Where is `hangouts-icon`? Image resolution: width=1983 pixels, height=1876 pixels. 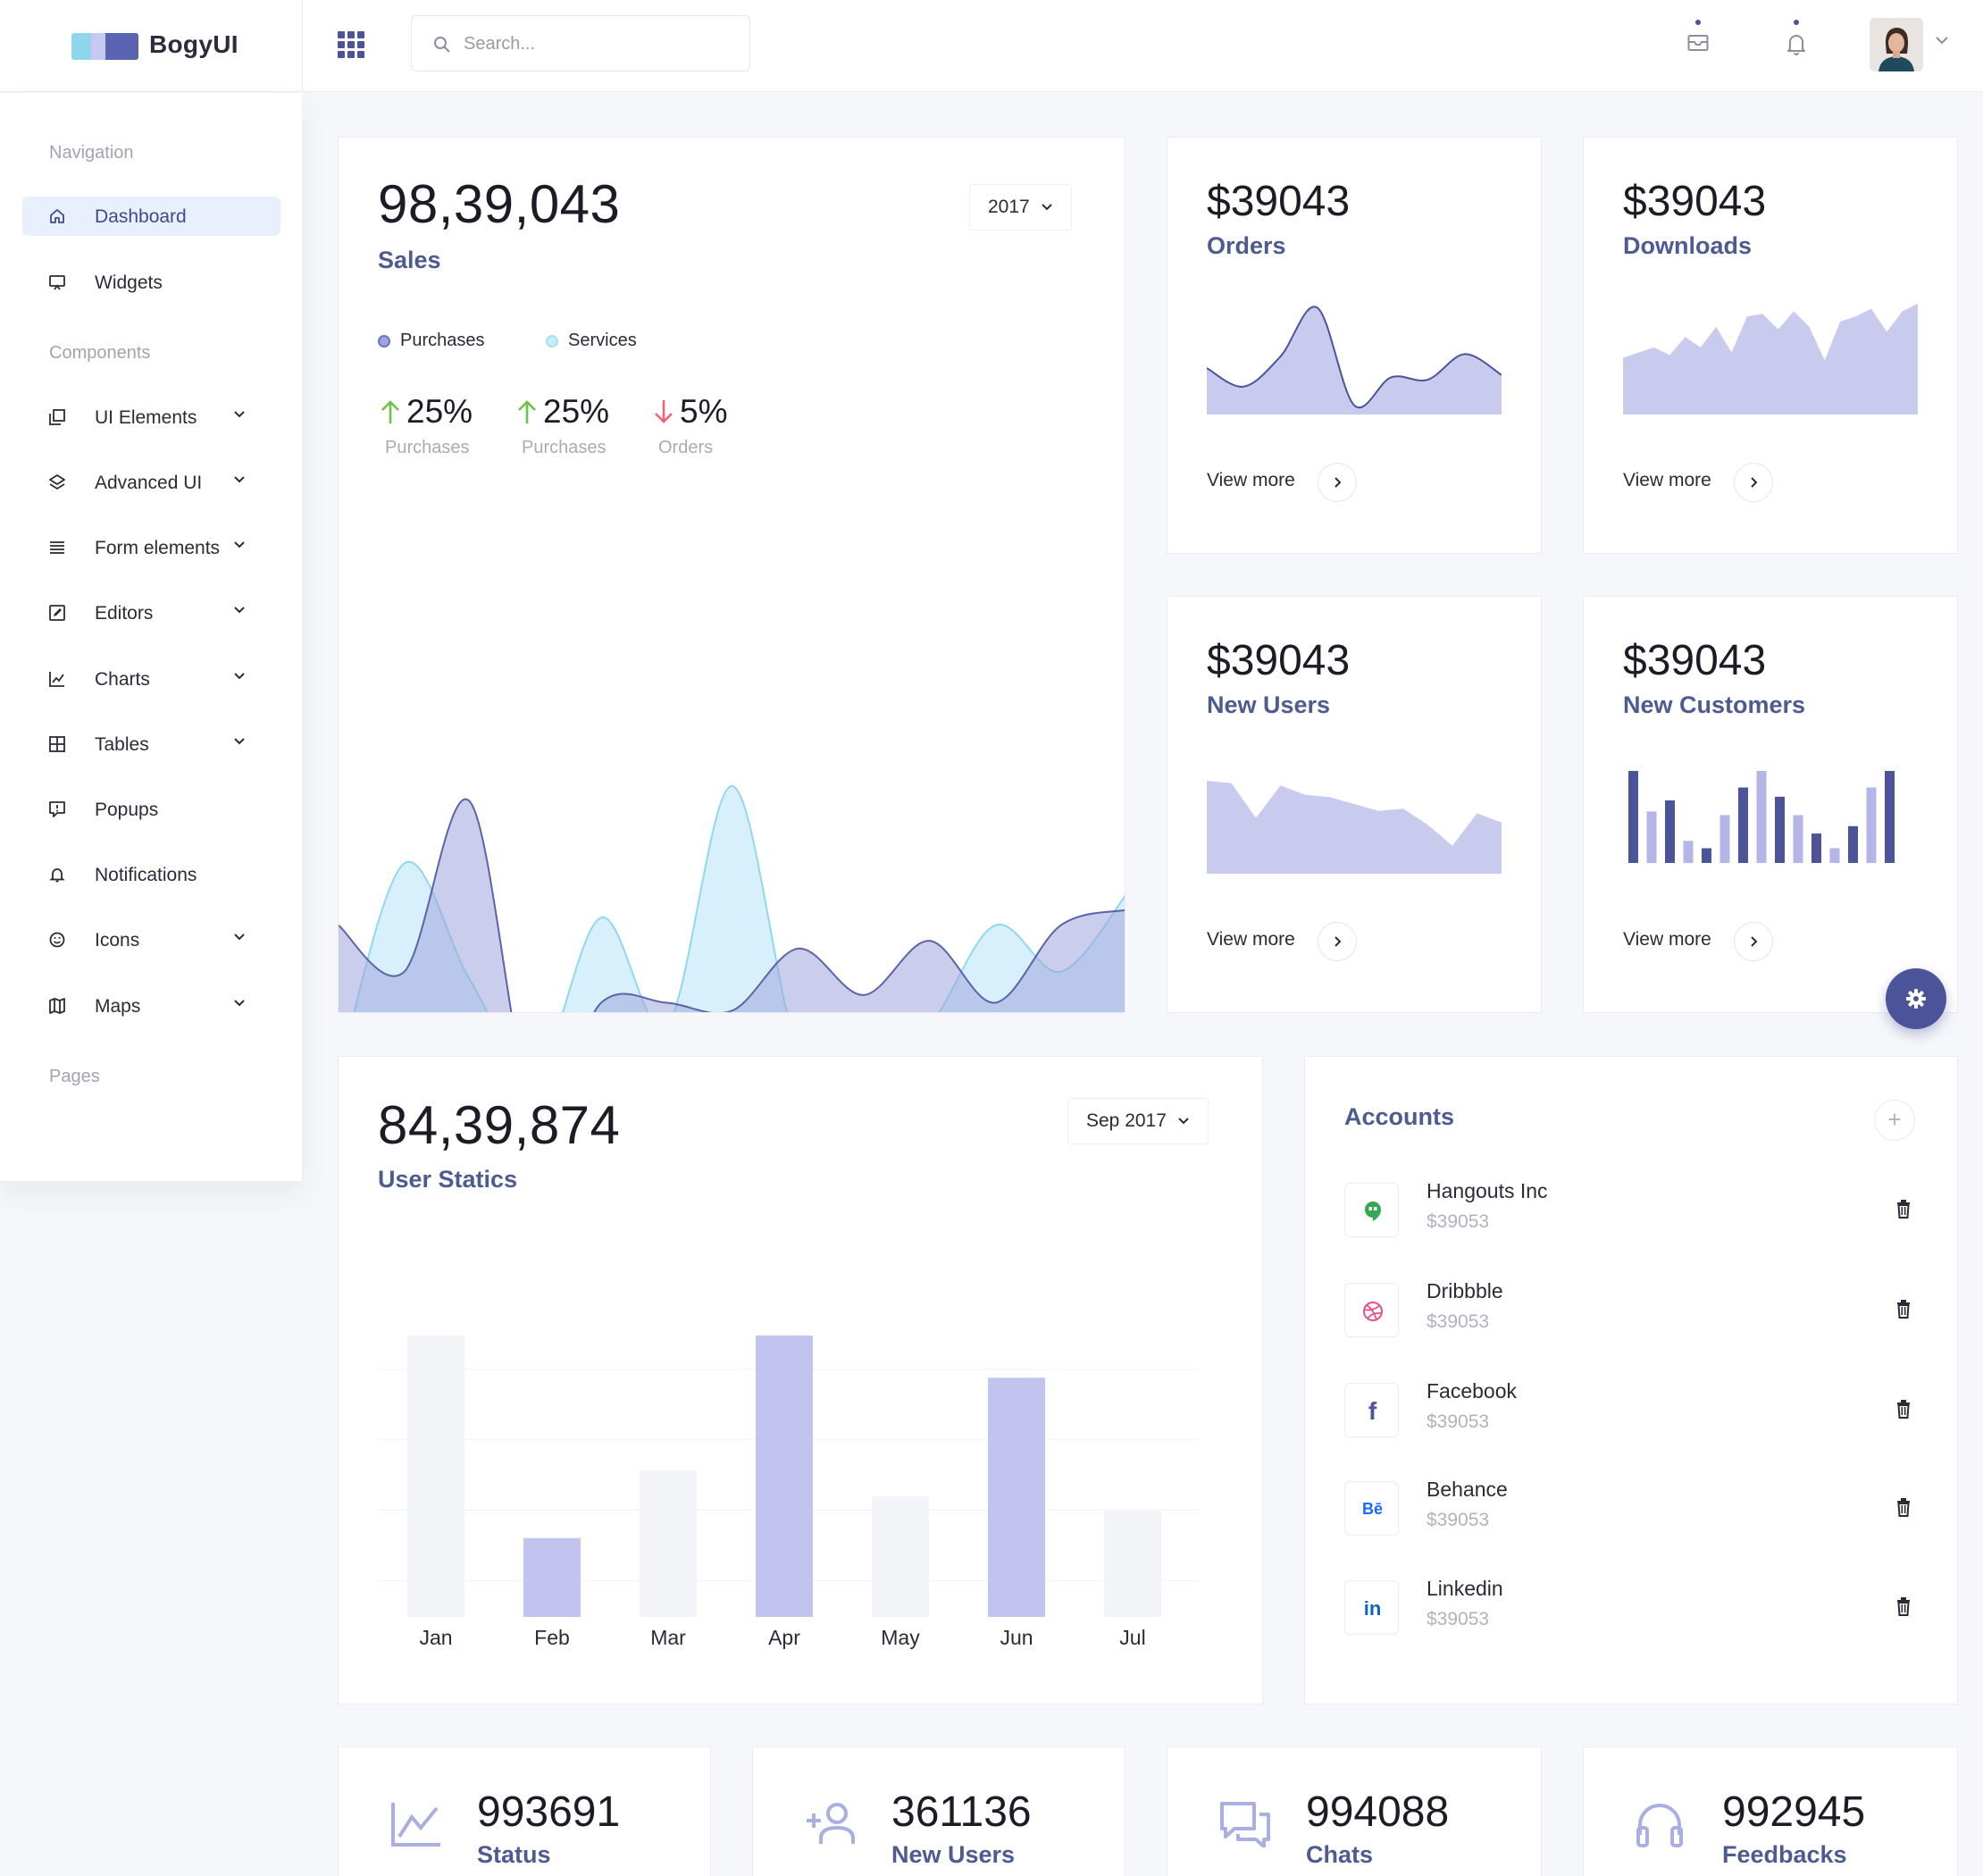
hangouts-icon is located at coordinates (1372, 1210).